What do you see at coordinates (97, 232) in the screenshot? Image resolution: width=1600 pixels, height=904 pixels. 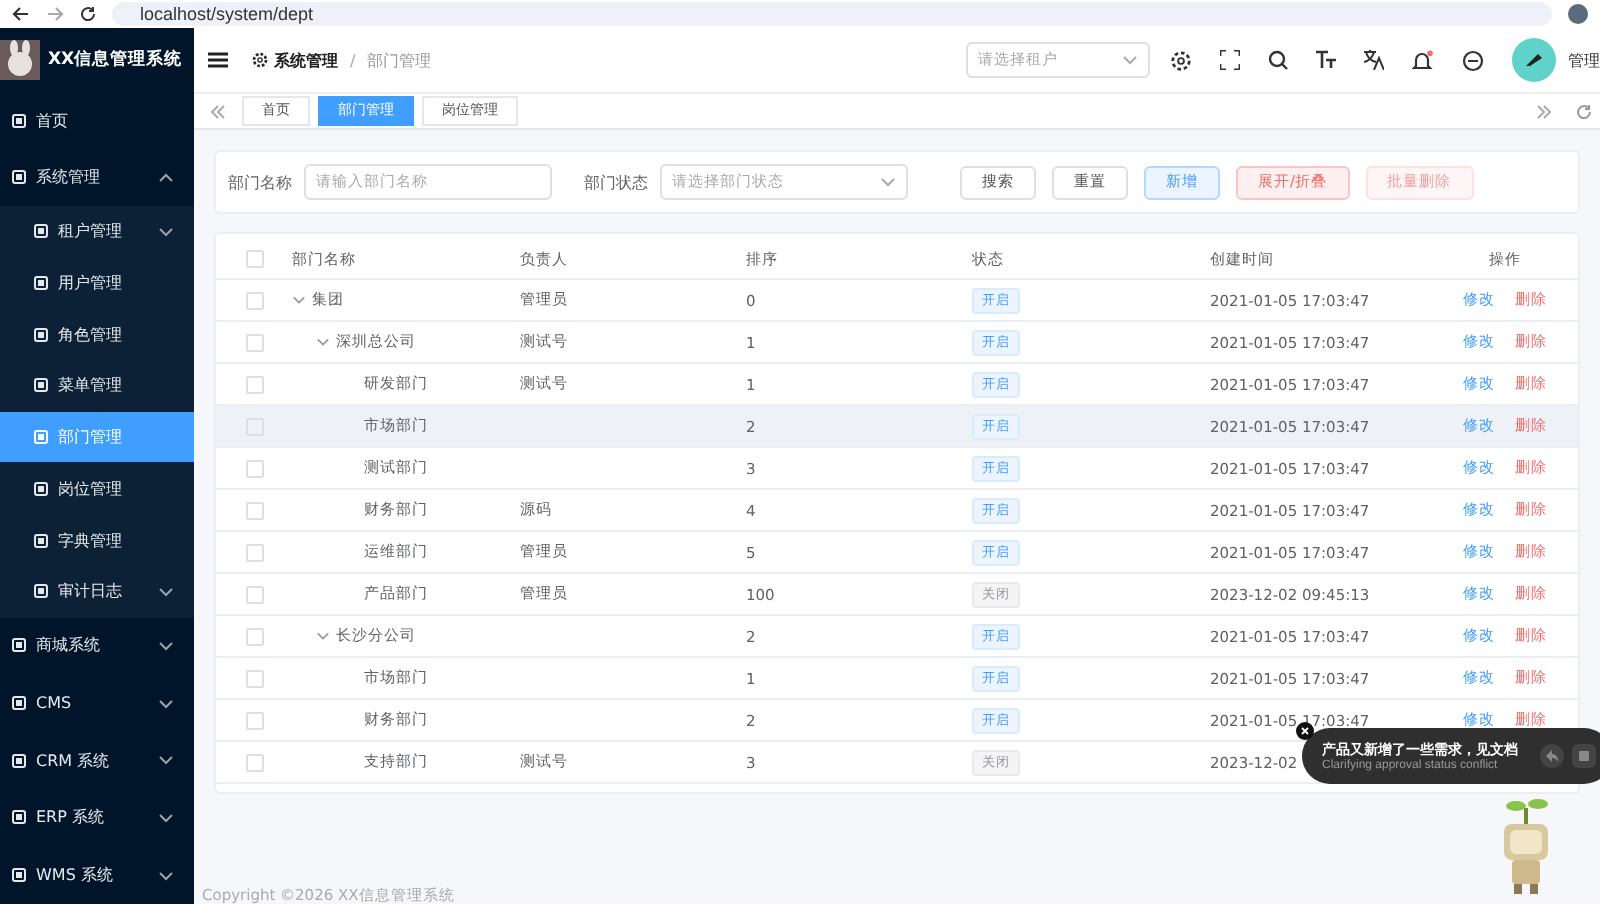 I see `menu-item: 租户管理` at bounding box center [97, 232].